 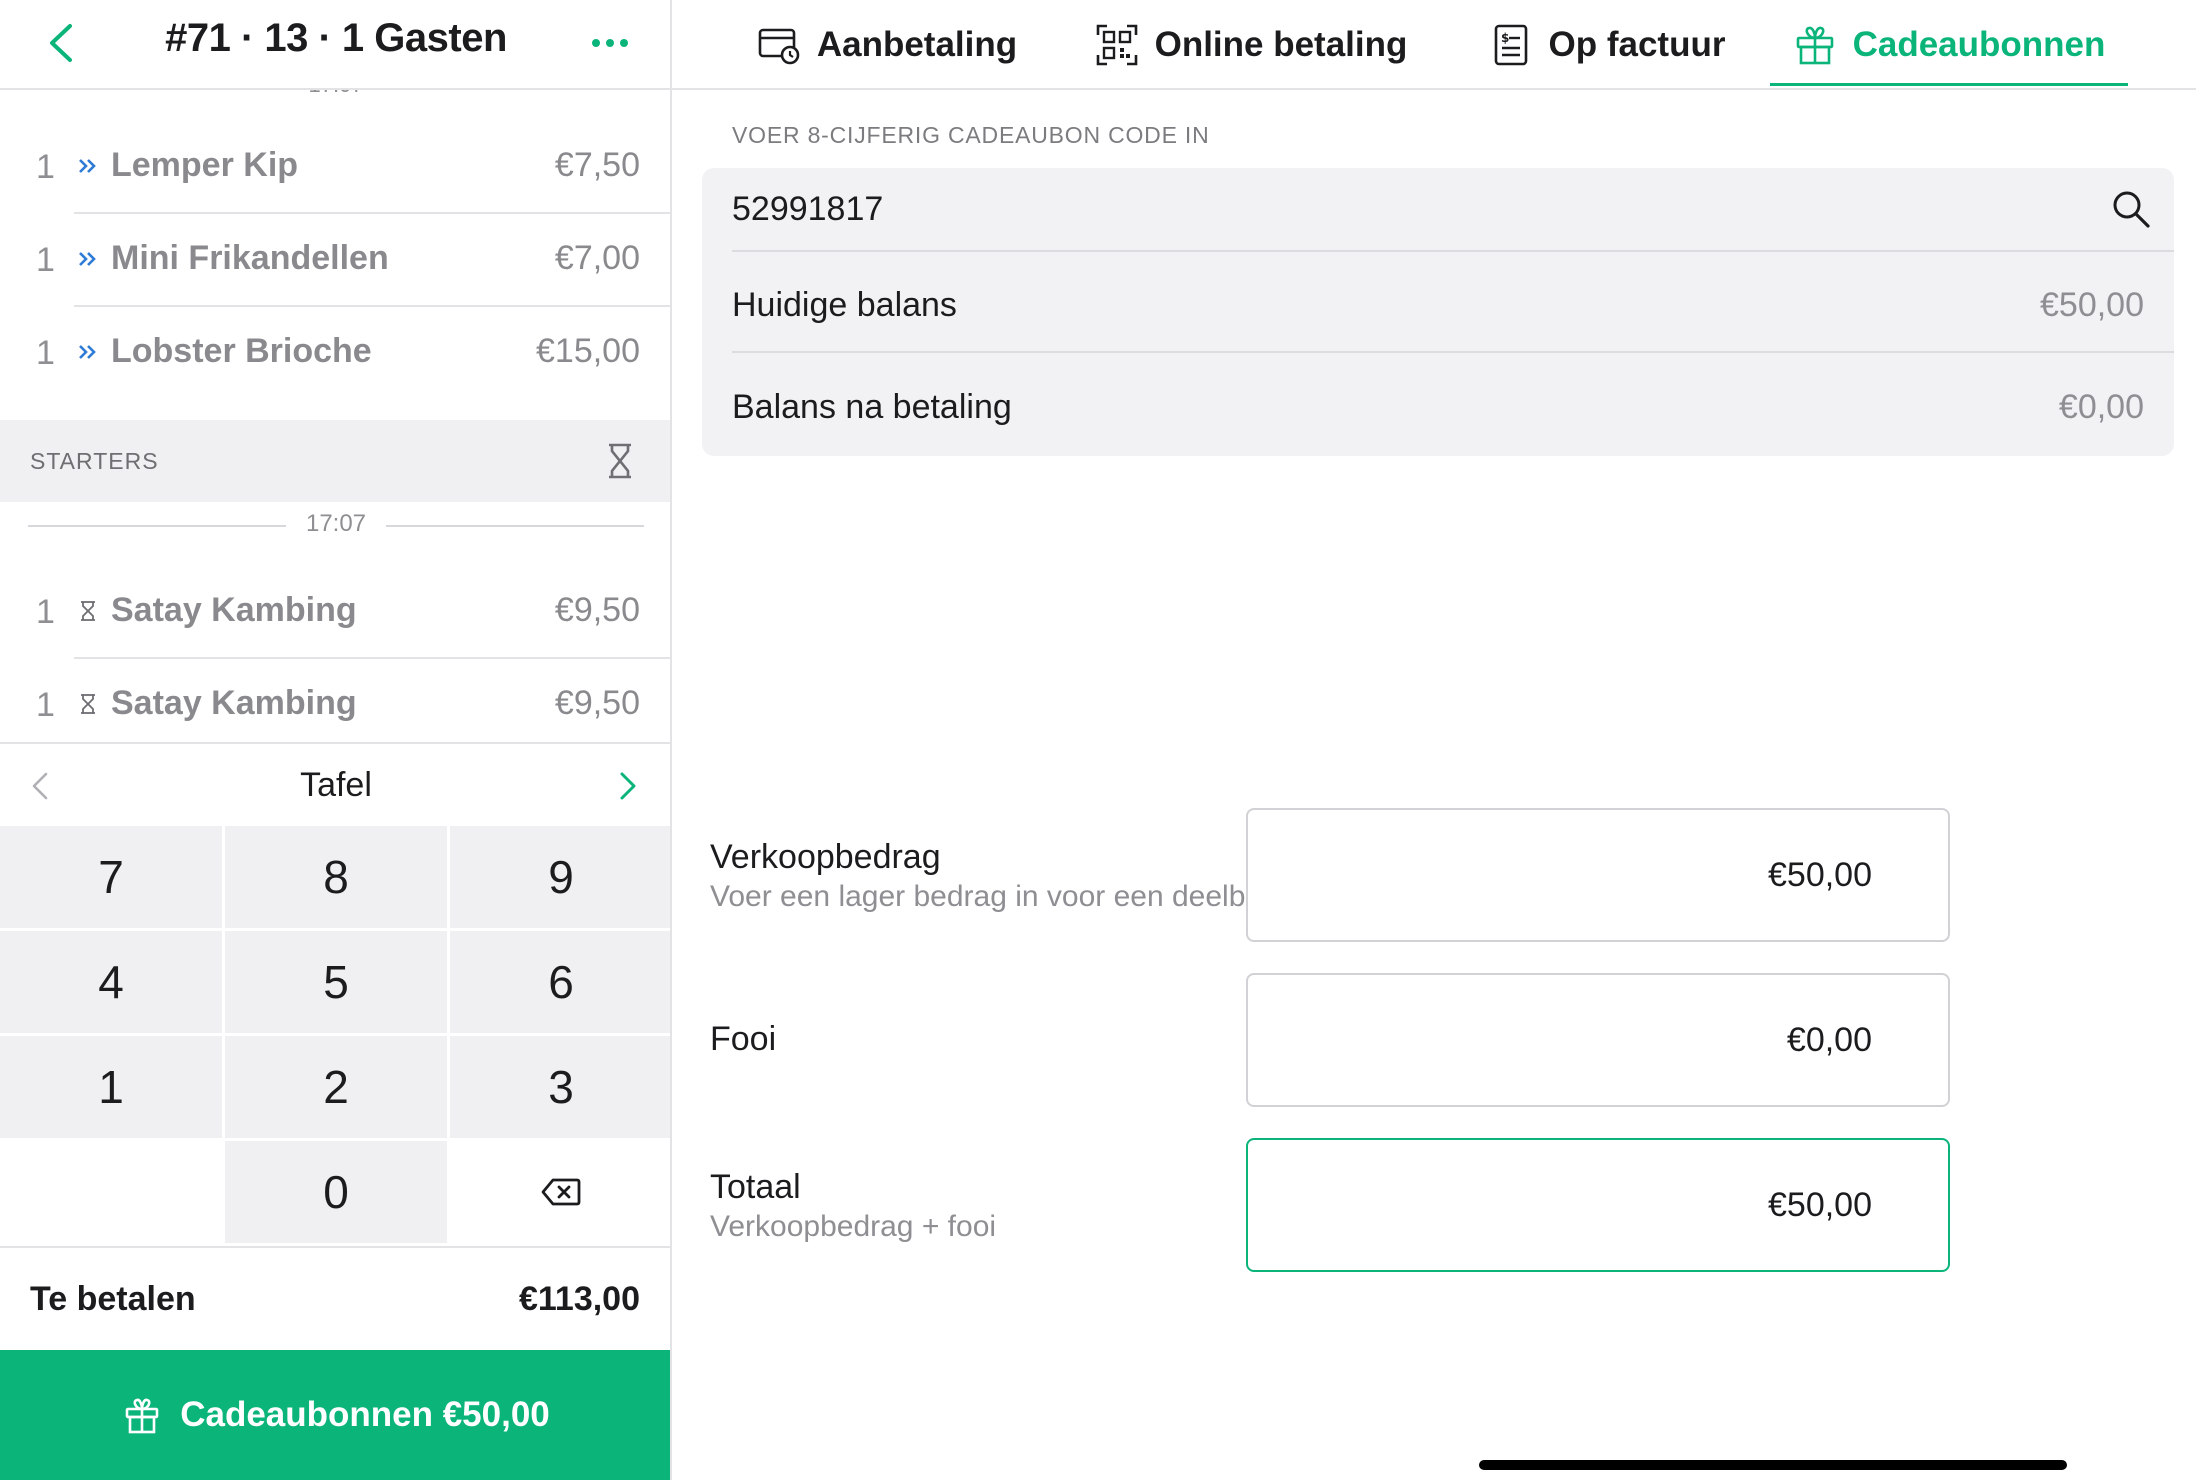 I want to click on order-header: #71 · 13 · 1 Gasten, so click(x=335, y=45).